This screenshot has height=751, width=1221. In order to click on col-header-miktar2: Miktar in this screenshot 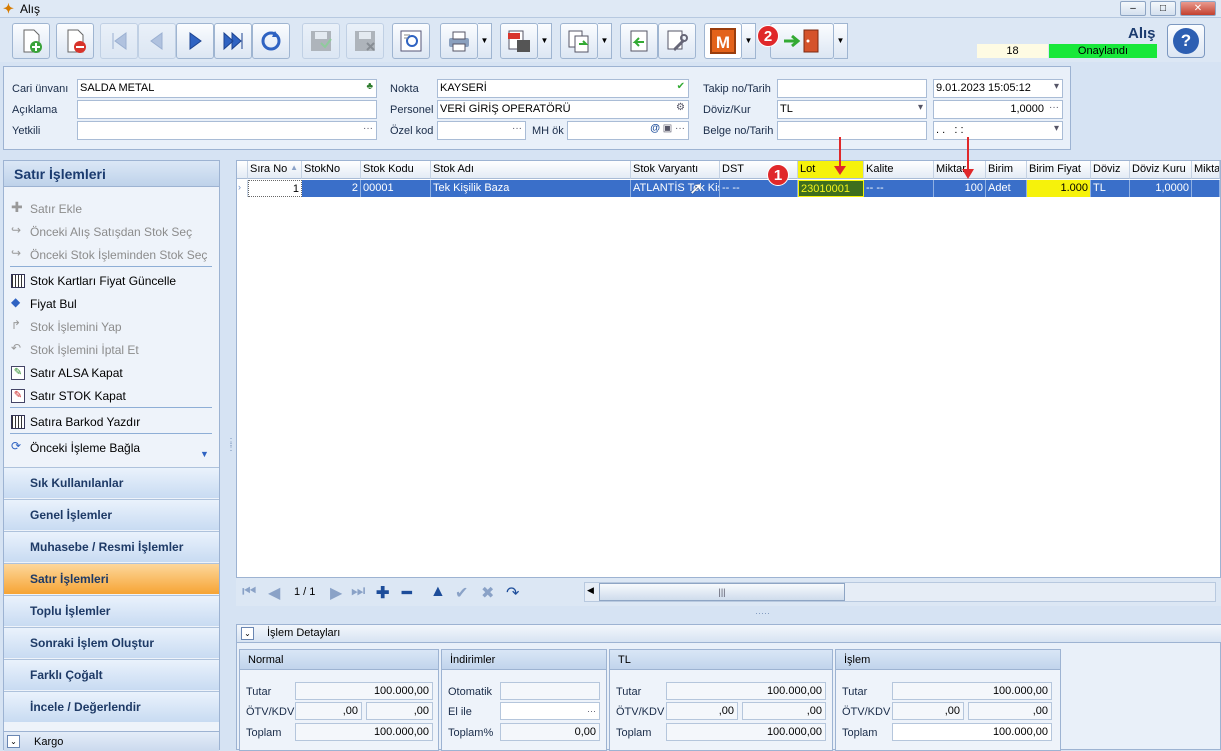, I will do `click(1206, 170)`.